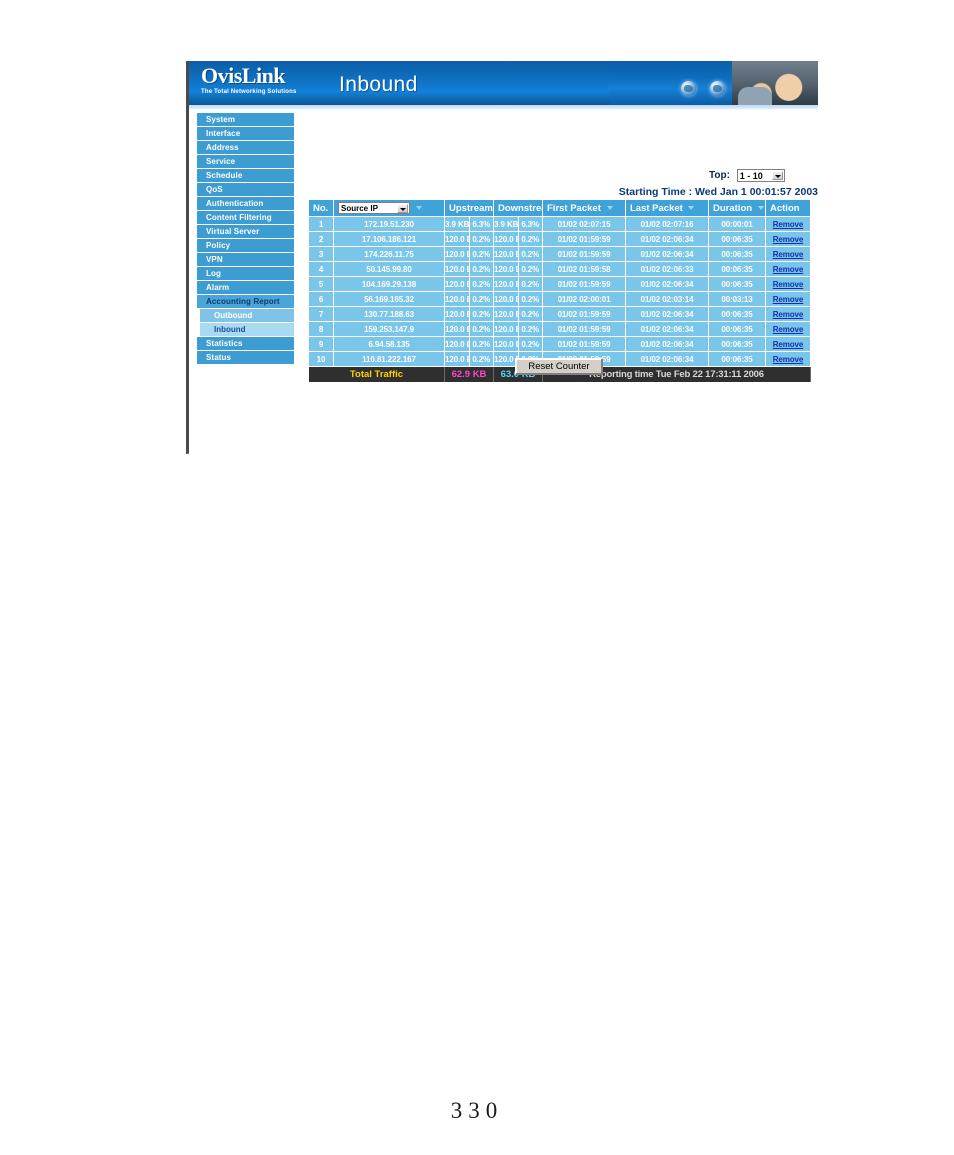 This screenshot has height=1155, width=954. I want to click on sort-caret-first-packet-icon, so click(609, 207).